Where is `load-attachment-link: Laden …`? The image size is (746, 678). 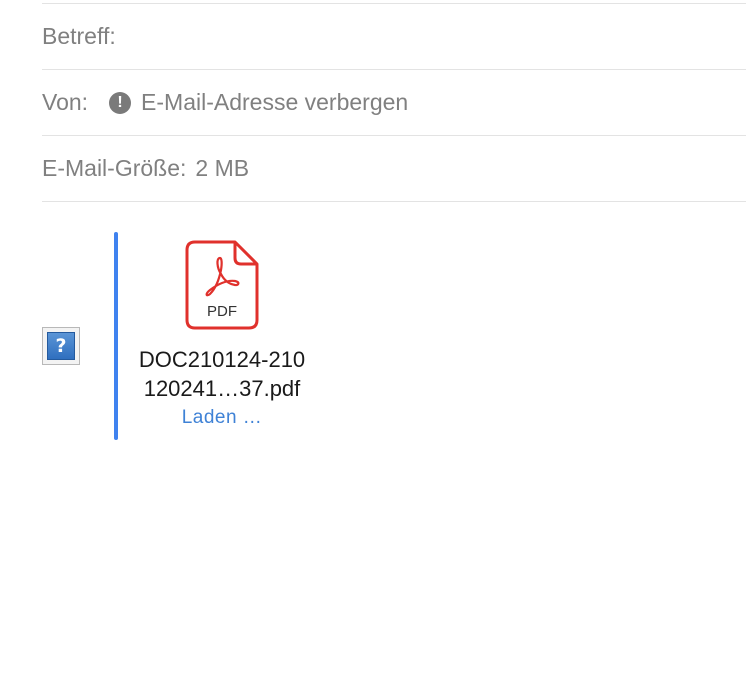 load-attachment-link: Laden … is located at coordinates (222, 418).